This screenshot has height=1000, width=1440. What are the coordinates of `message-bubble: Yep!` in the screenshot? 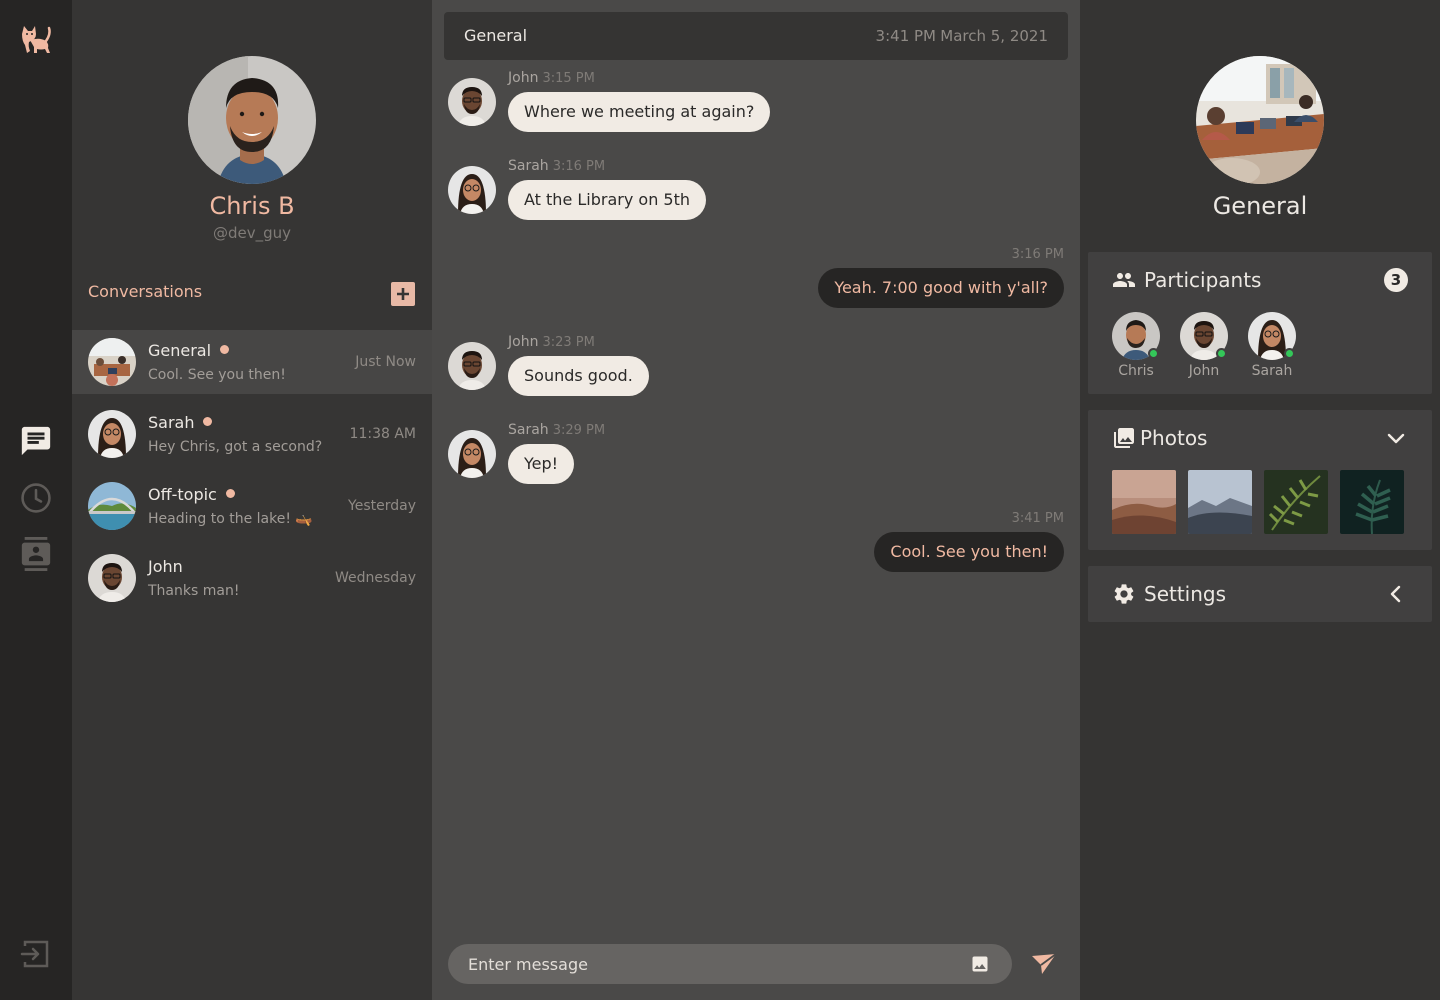 It's located at (541, 464).